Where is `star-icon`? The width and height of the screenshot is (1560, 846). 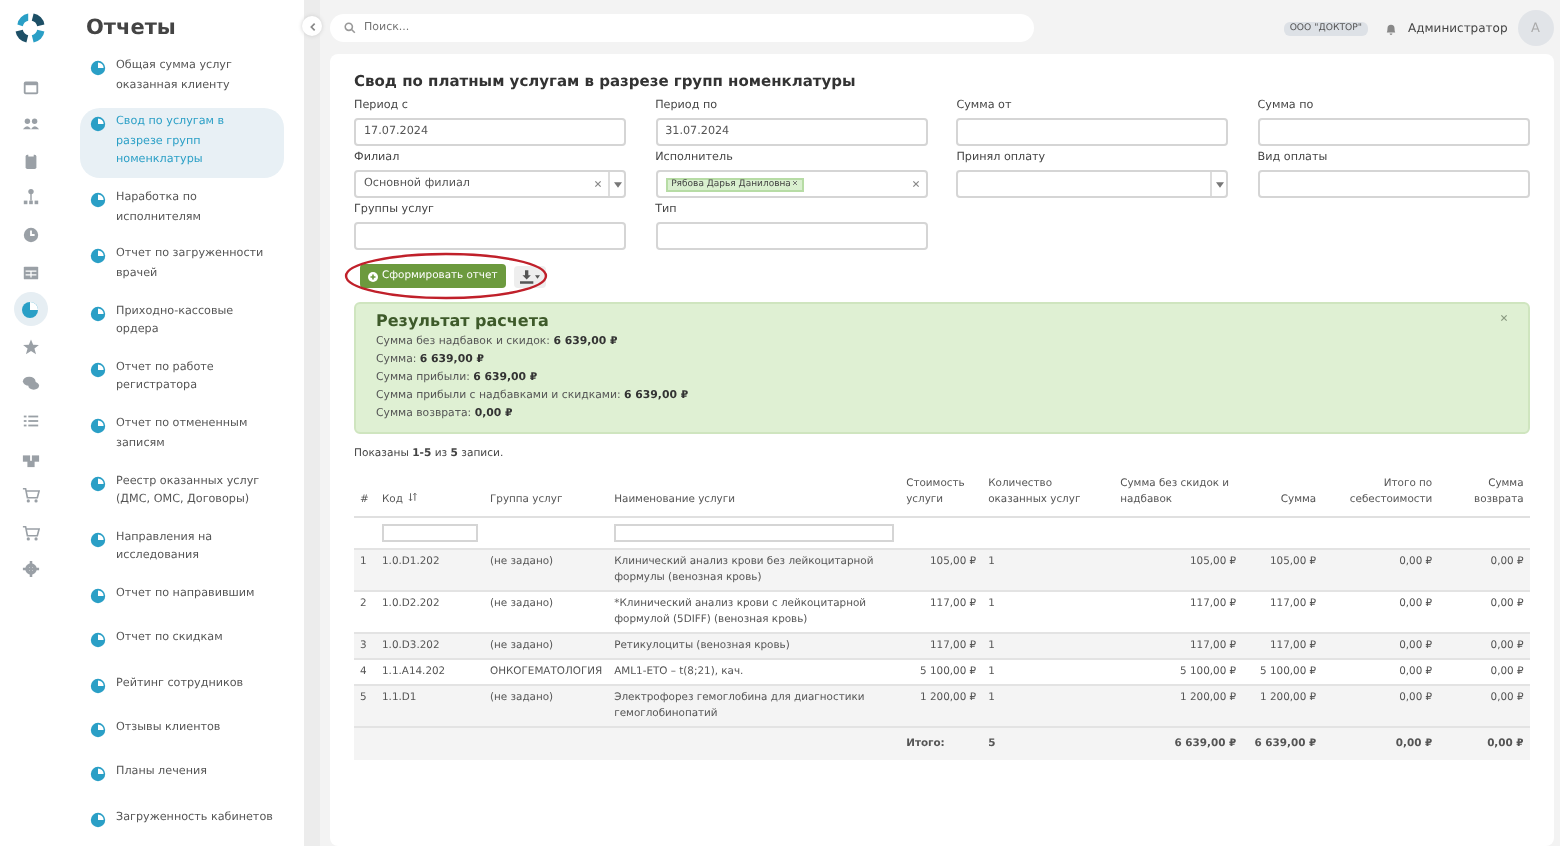 star-icon is located at coordinates (30, 346).